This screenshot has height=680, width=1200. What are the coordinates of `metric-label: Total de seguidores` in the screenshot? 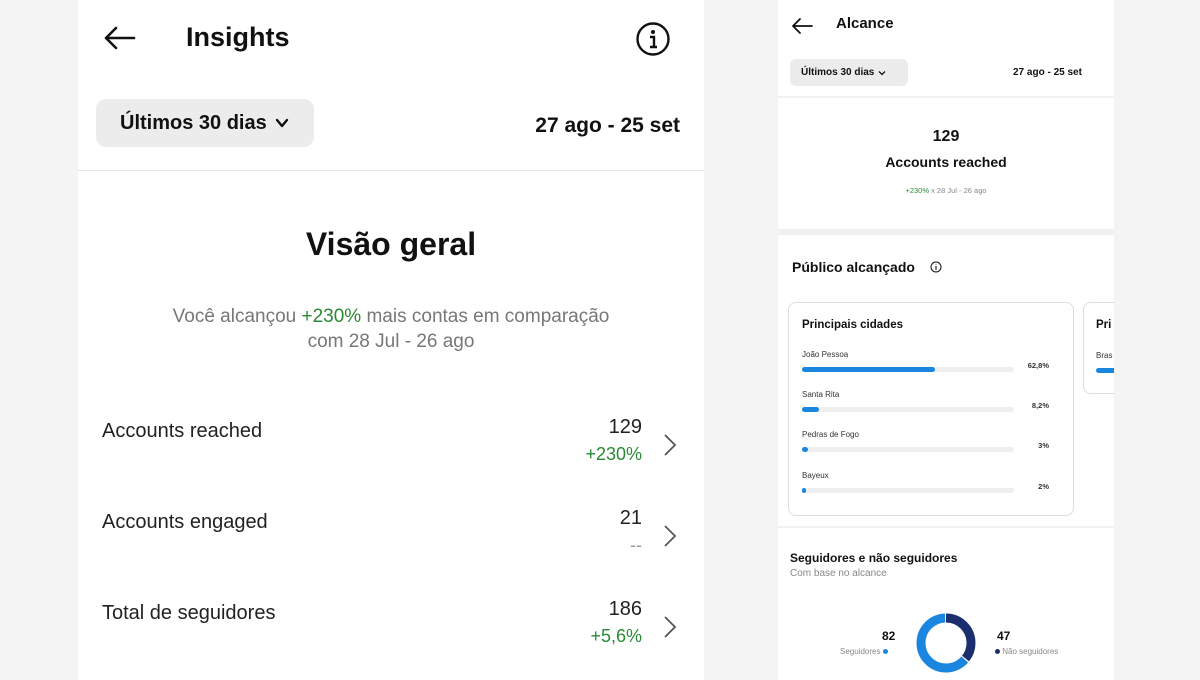 It's located at (189, 613).